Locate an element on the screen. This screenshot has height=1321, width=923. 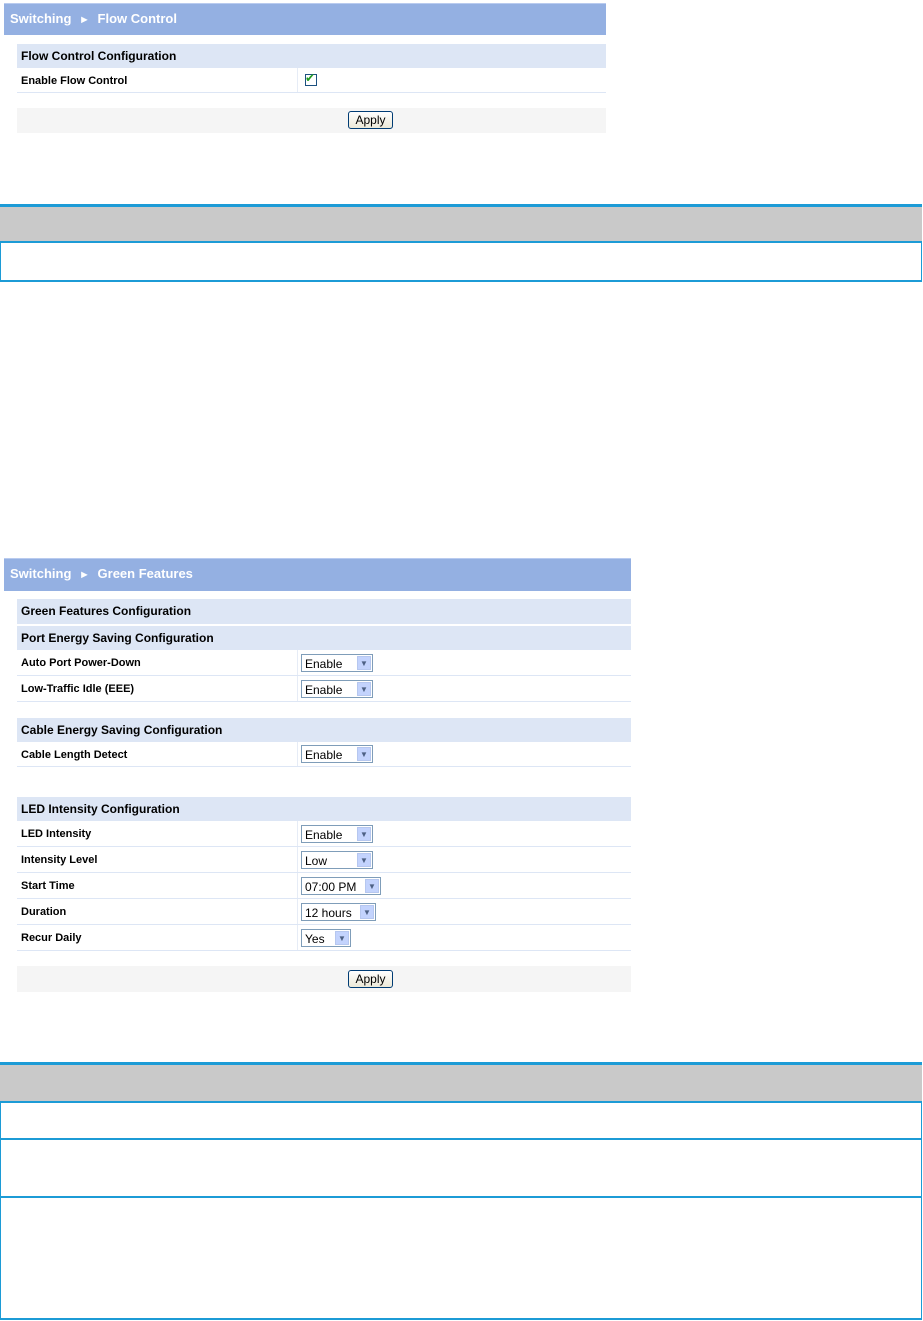
duration-label: Duration is located at coordinates (44, 912).